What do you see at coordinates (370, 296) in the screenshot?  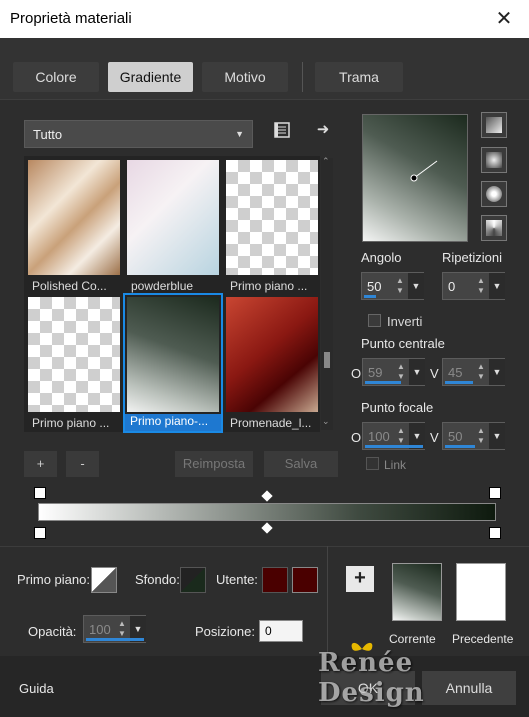 I see `angle-bar` at bounding box center [370, 296].